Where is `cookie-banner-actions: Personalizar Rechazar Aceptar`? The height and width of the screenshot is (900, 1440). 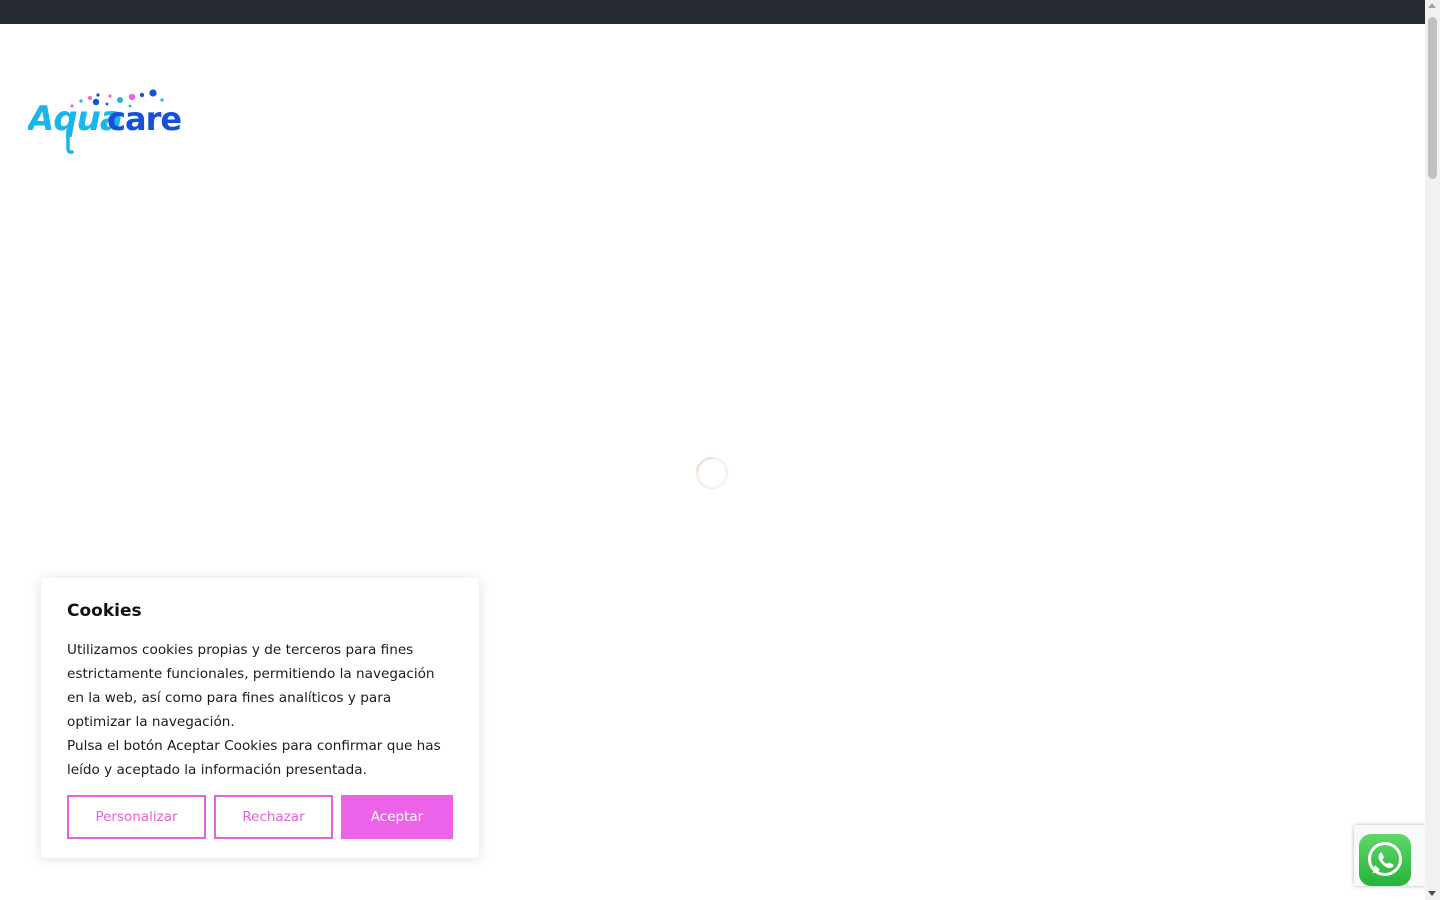
cookie-banner-actions: Personalizar Rechazar Aceptar is located at coordinates (260, 817).